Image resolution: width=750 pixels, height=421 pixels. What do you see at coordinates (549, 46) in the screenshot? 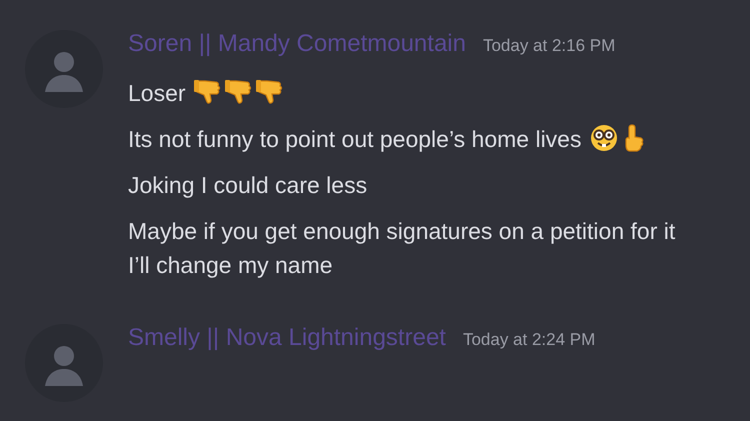
I see `timestamp: Today at 2:16 PM` at bounding box center [549, 46].